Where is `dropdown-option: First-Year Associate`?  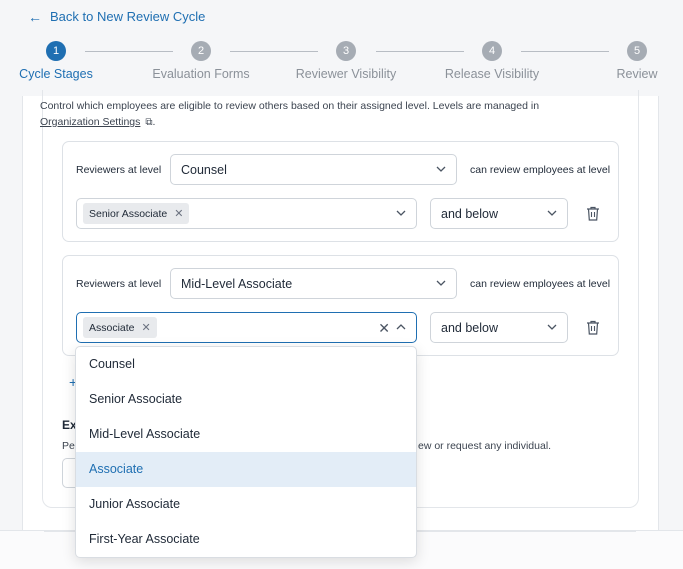 dropdown-option: First-Year Associate is located at coordinates (246, 539).